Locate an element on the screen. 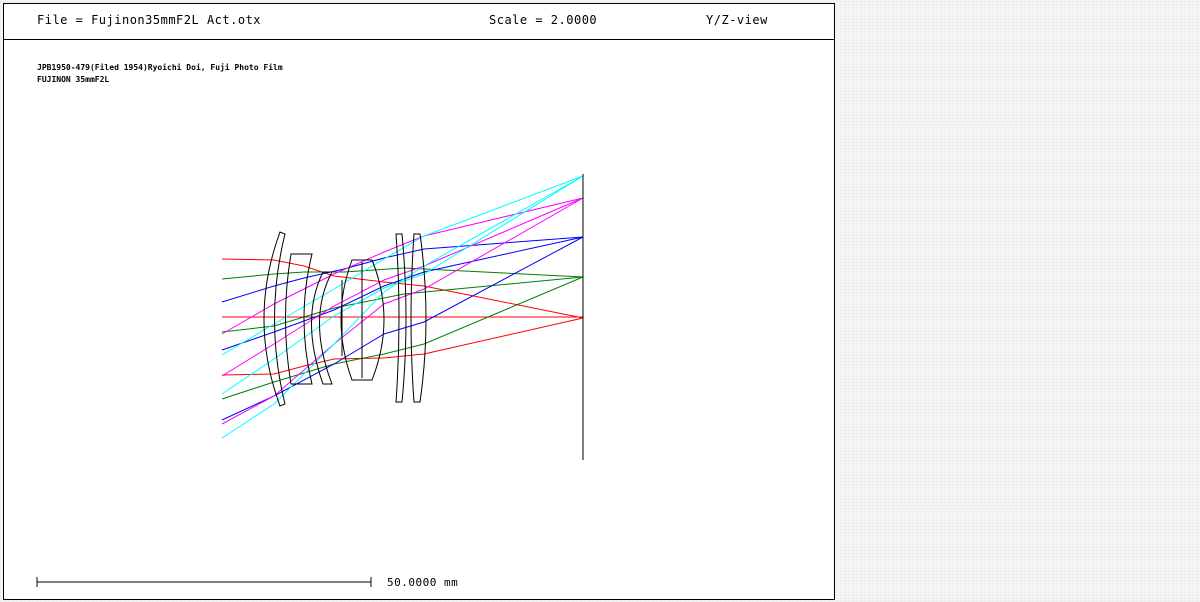 Image resolution: width=1200 pixels, height=602 pixels. lens-elements is located at coordinates (345, 319).